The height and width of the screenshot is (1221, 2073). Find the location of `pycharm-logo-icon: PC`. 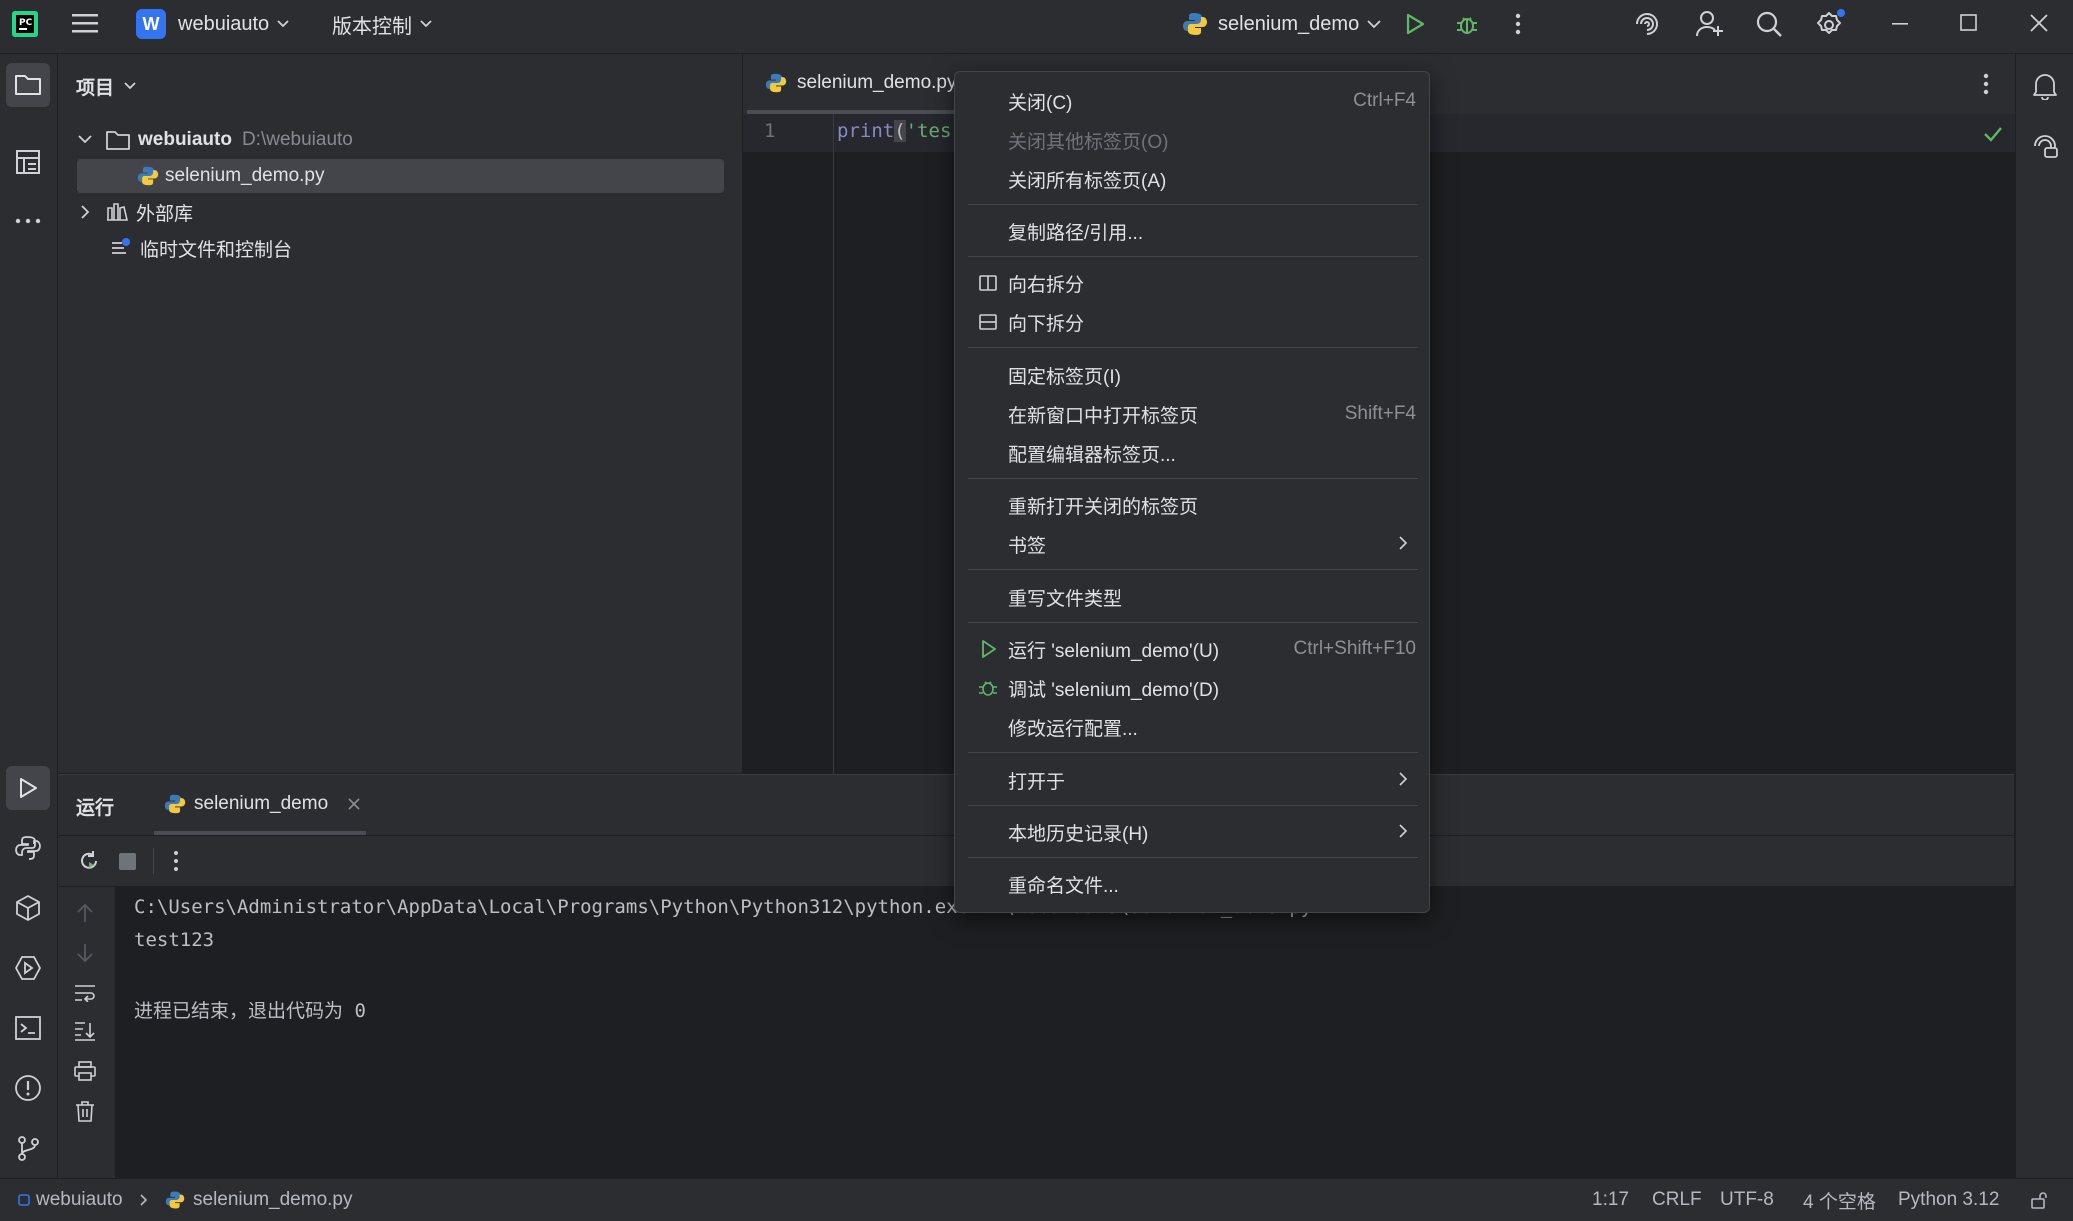

pycharm-logo-icon: PC is located at coordinates (25, 24).